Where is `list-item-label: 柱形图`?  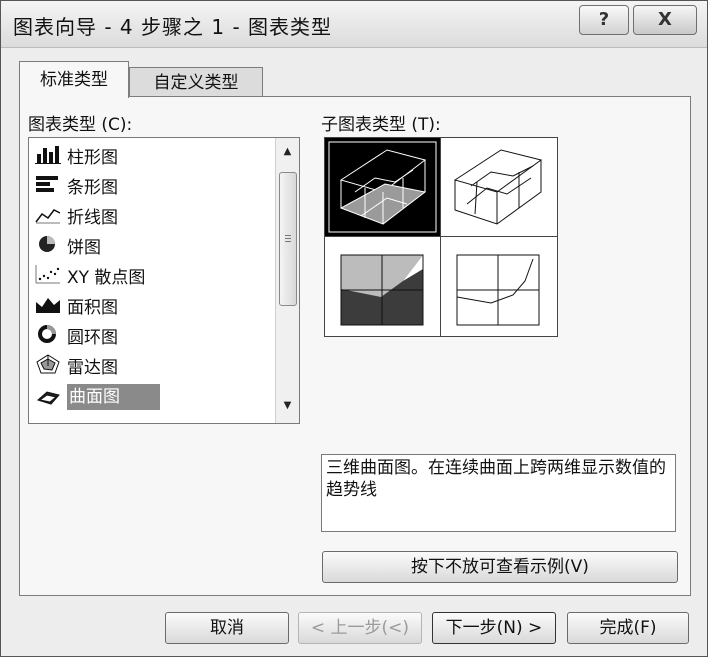 list-item-label: 柱形图 is located at coordinates (92, 158).